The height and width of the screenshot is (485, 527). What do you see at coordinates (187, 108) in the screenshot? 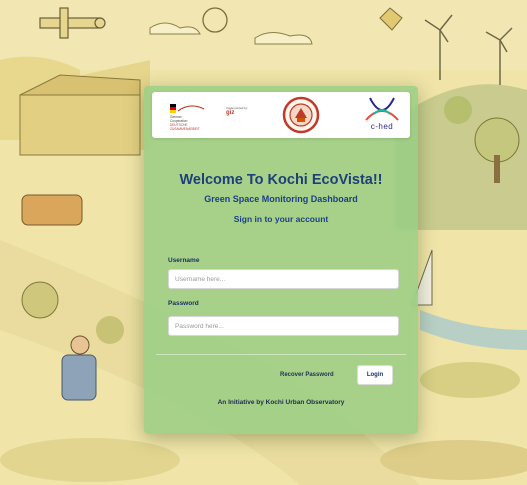
I see `german-flag-icon` at bounding box center [187, 108].